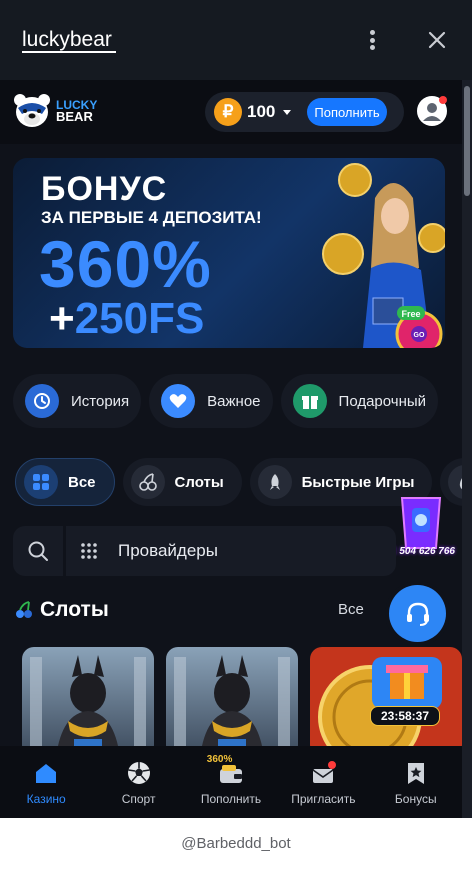 This screenshot has width=472, height=877. I want to click on search-button, so click(38, 551).